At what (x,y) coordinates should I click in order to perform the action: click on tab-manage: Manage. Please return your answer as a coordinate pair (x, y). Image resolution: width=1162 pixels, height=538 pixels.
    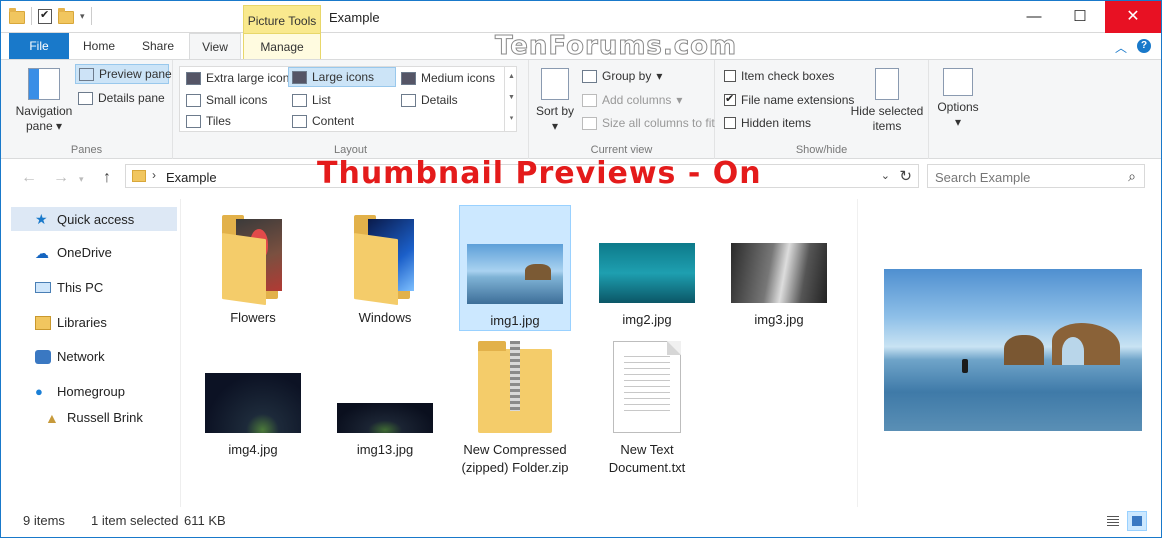
    Looking at the image, I should click on (282, 46).